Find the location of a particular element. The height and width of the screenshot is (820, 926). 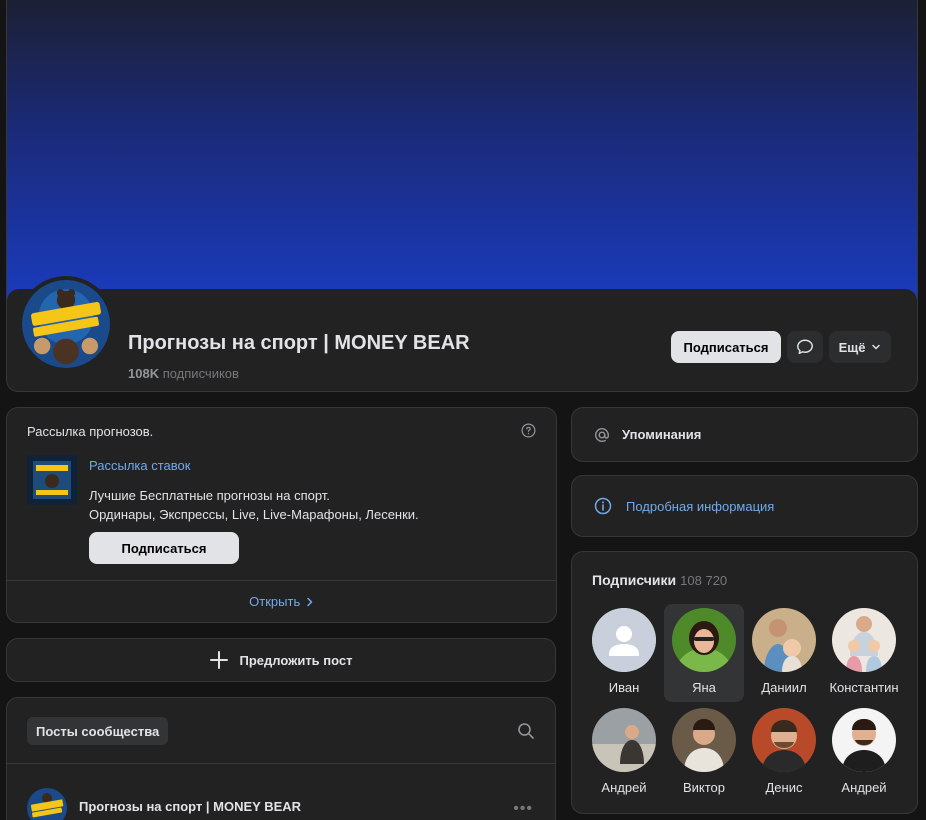

more-label: Ещё is located at coordinates (852, 347).